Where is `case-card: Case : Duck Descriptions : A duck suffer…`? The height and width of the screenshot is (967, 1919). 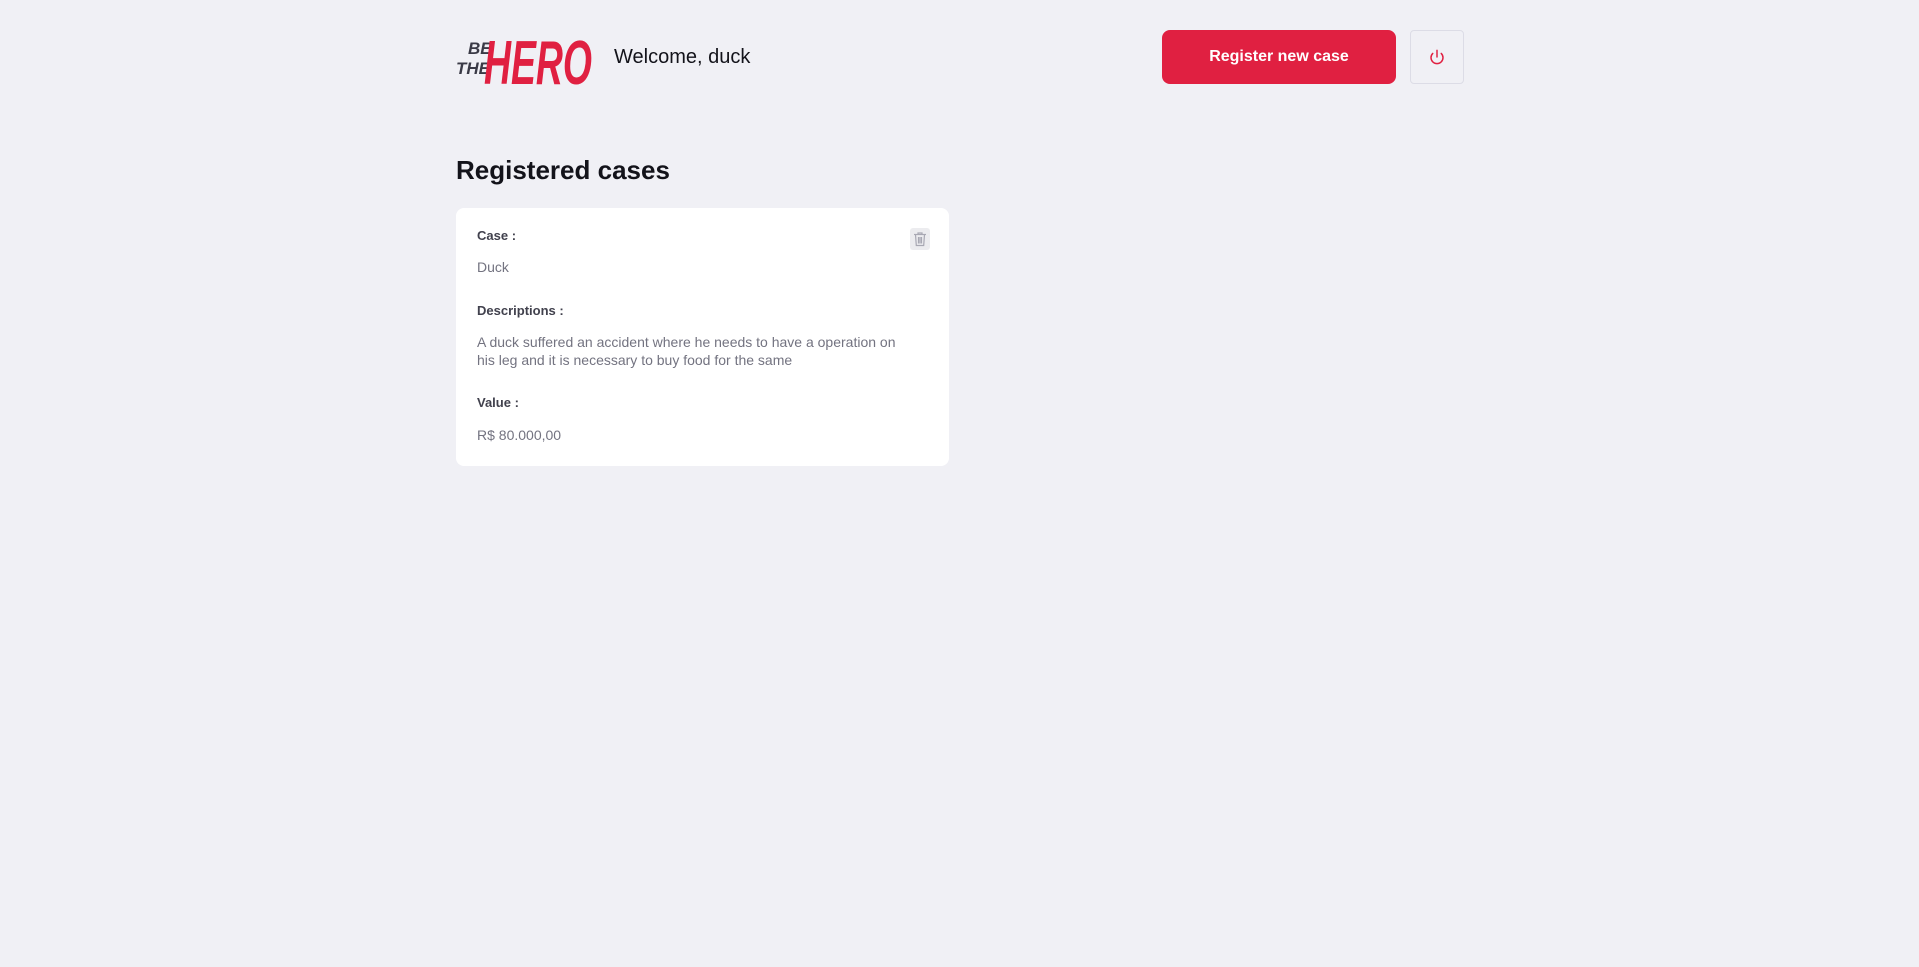 case-card: Case : Duck Descriptions : A duck suffer… is located at coordinates (702, 337).